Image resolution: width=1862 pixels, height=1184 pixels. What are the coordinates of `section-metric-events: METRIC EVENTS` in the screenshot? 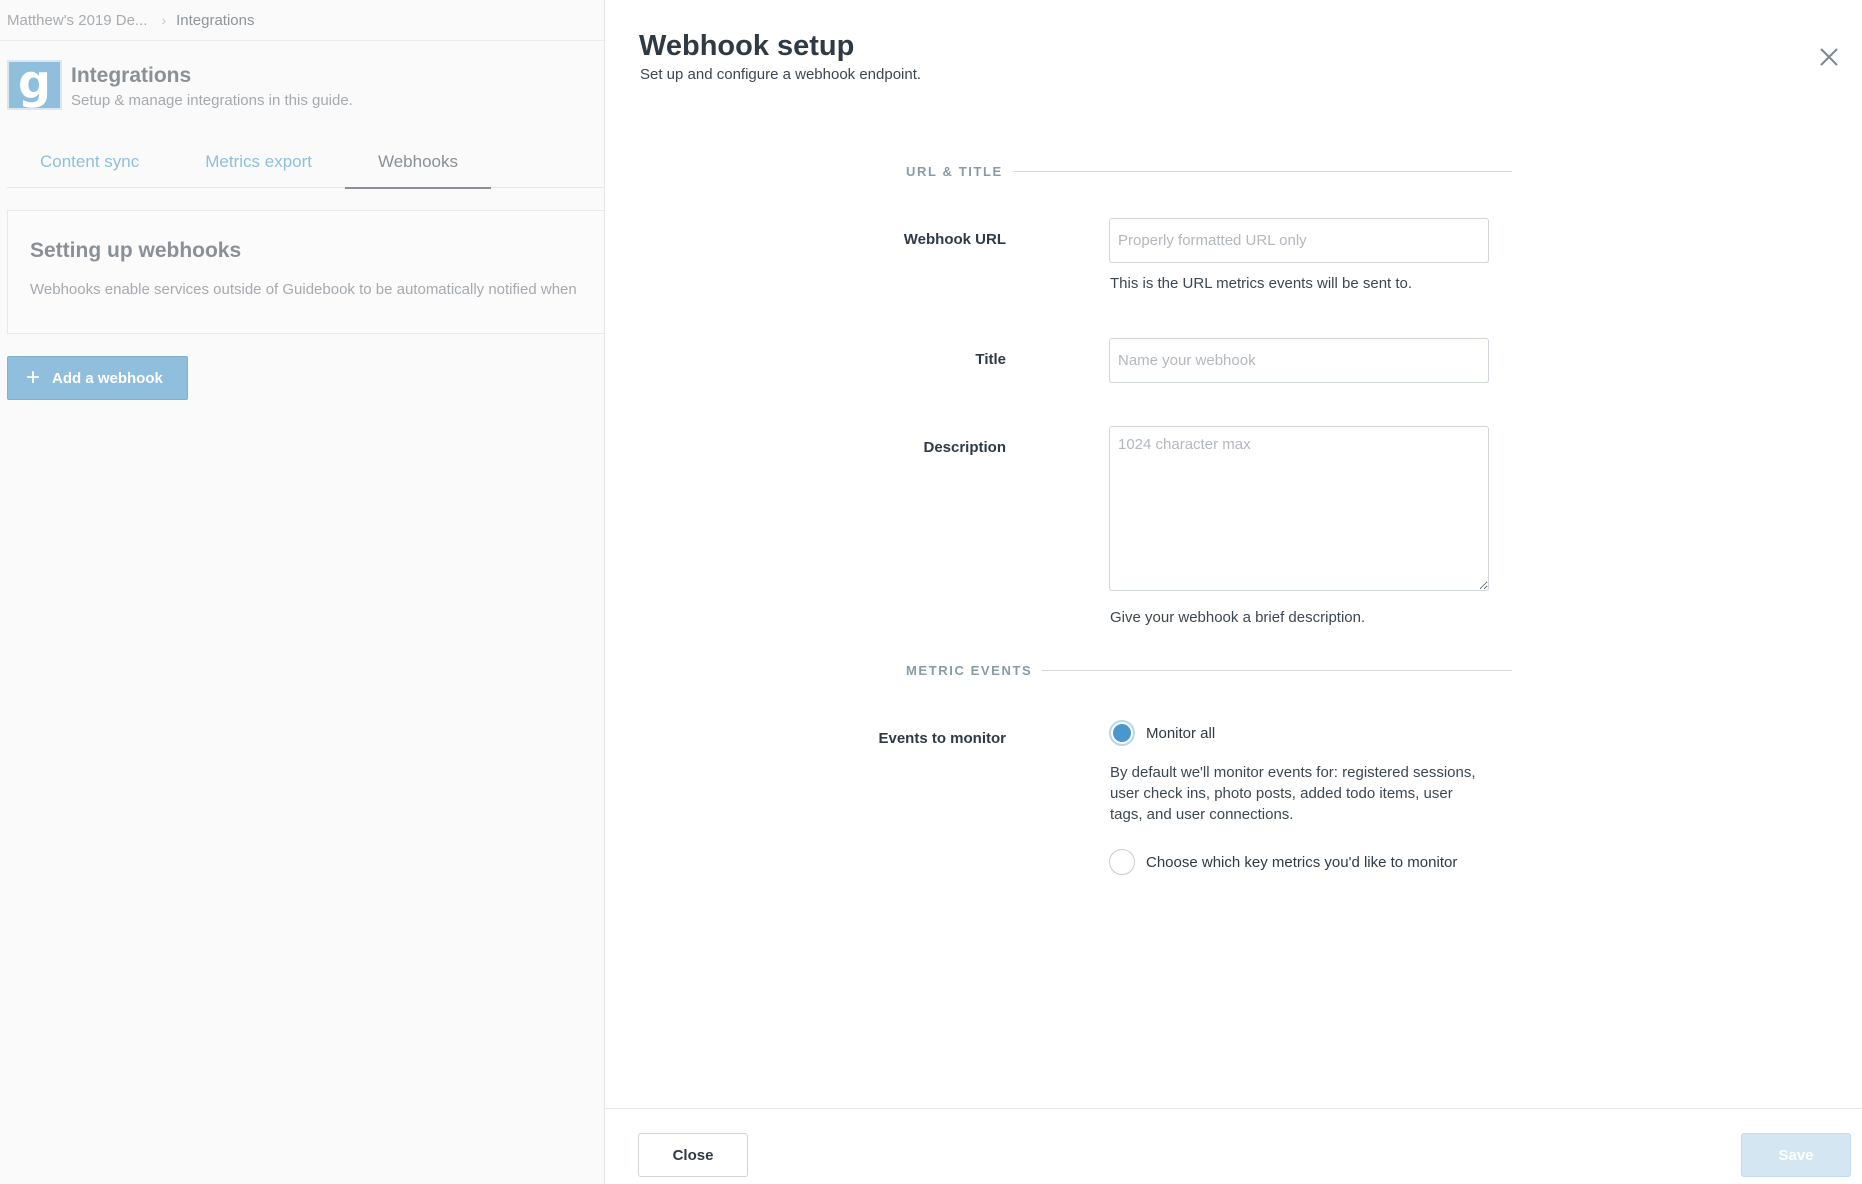 It's located at (1209, 670).